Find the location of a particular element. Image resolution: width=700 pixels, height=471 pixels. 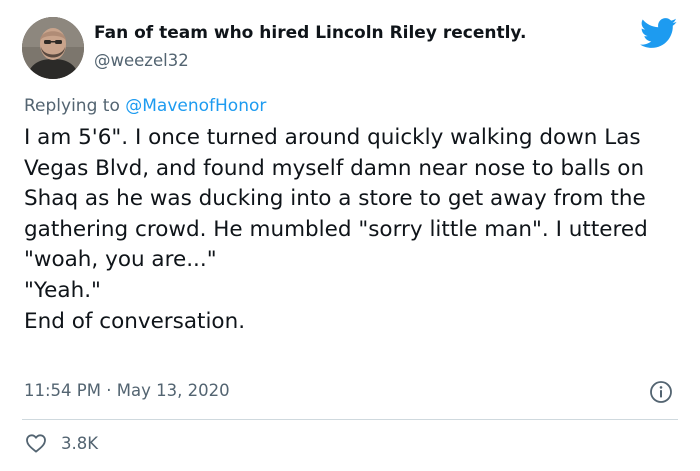

replying-to-label: Replying to is located at coordinates (75, 106).